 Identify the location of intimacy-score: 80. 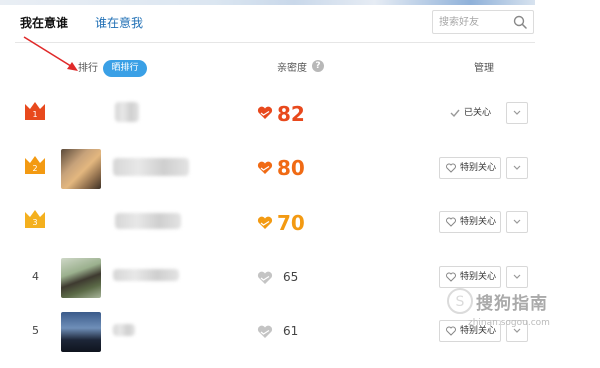
(291, 168).